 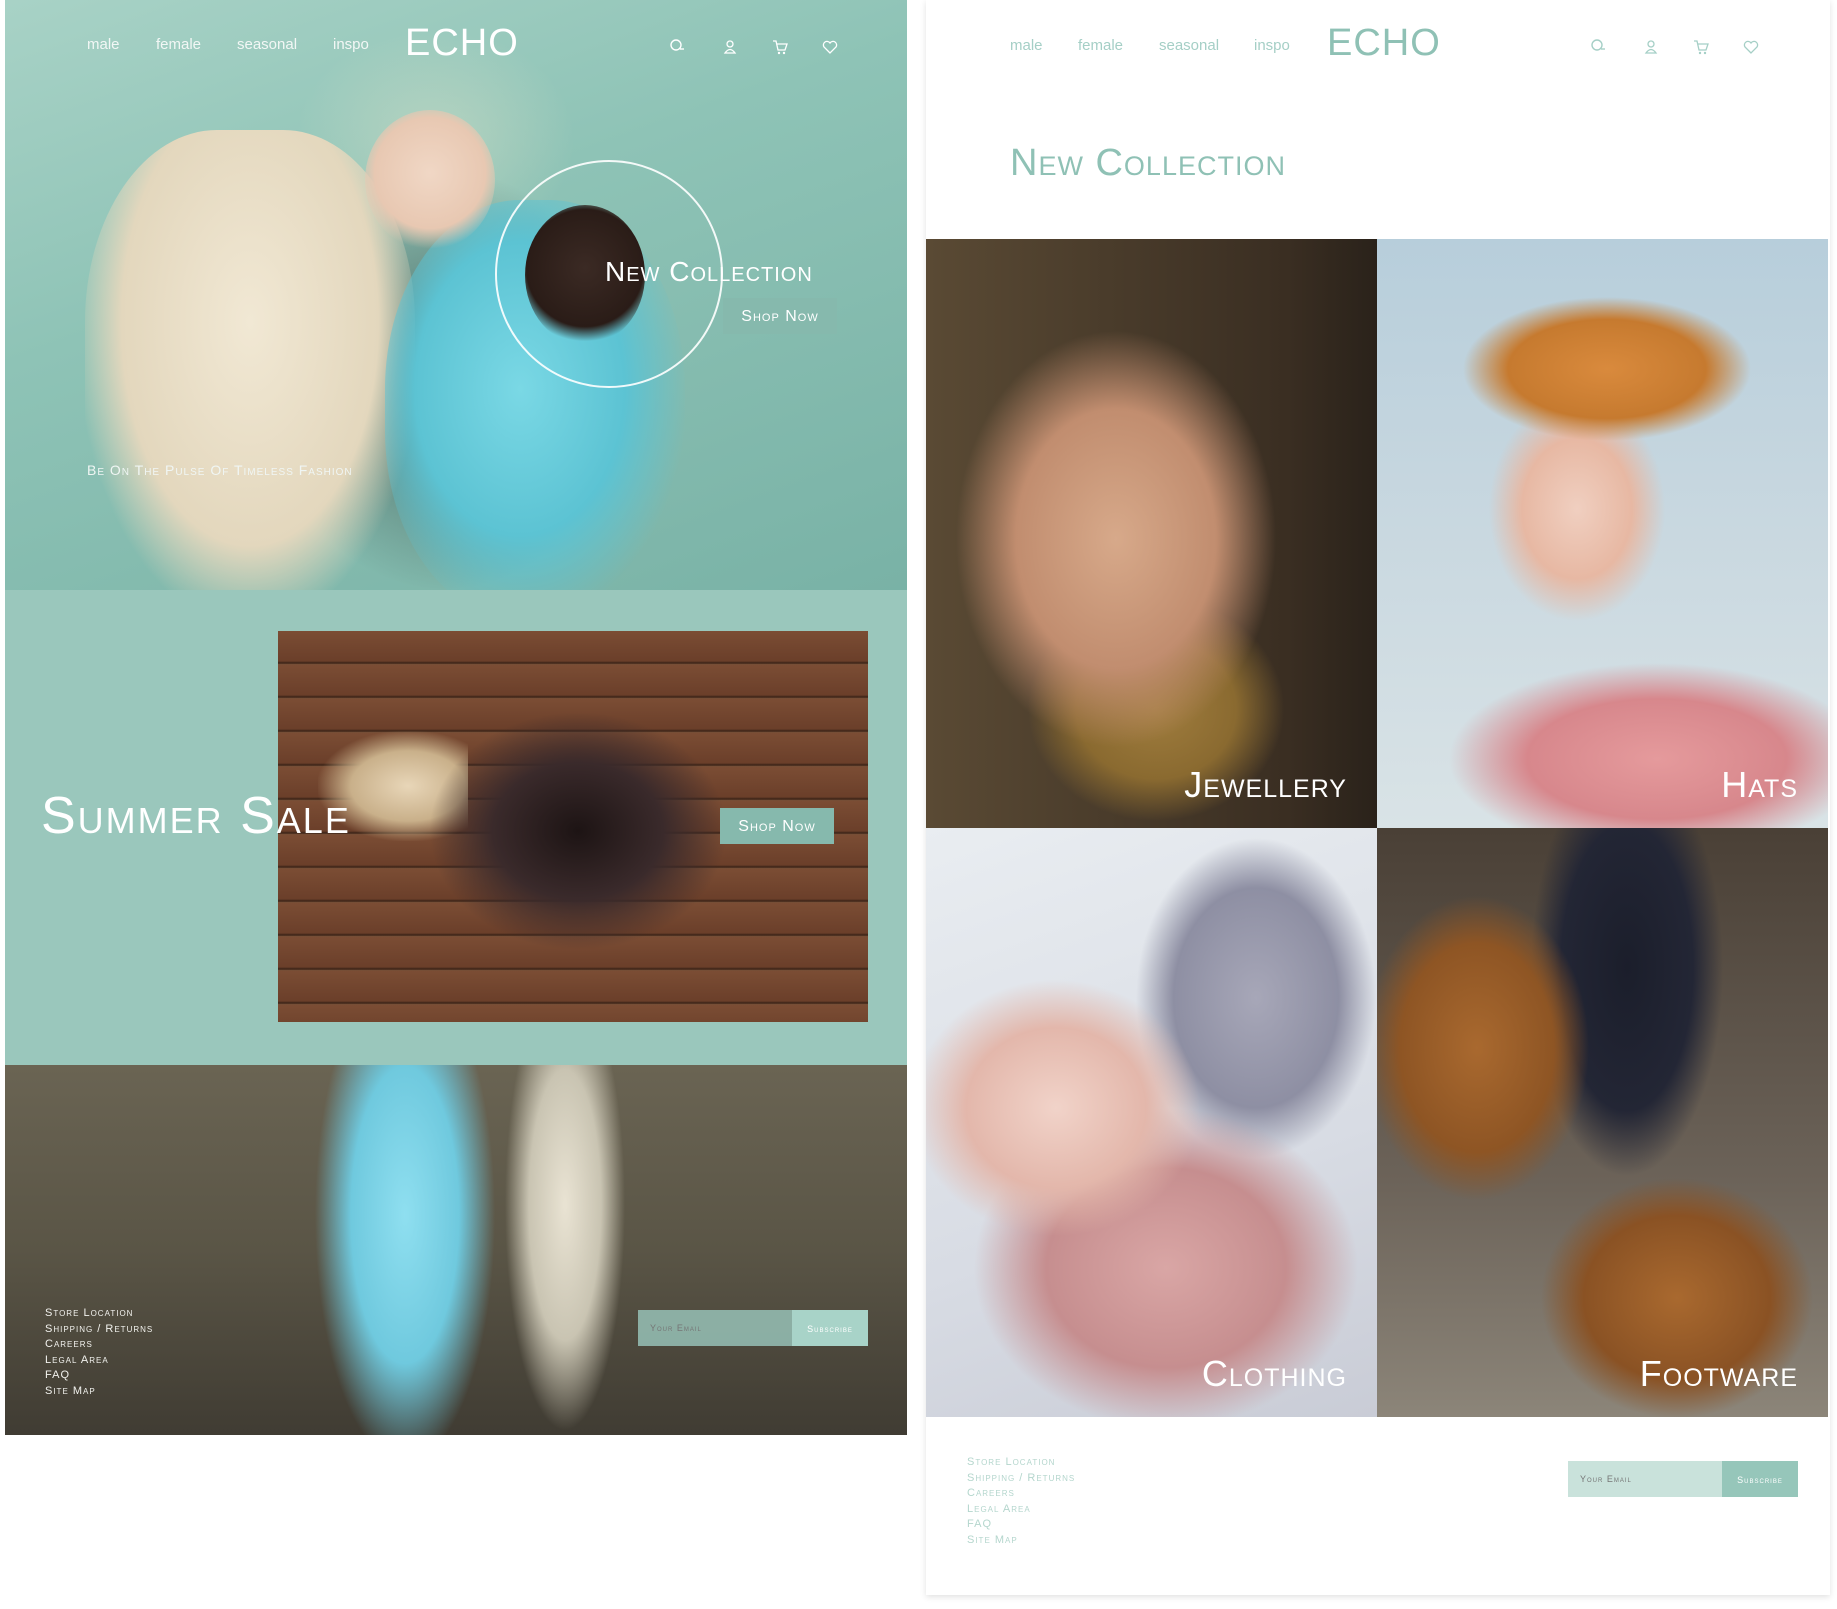 What do you see at coordinates (1759, 784) in the screenshot?
I see `category-label: Hats` at bounding box center [1759, 784].